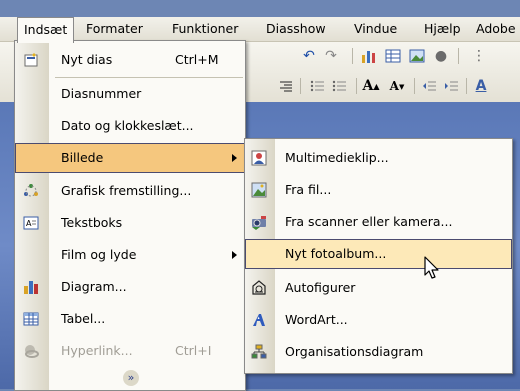  I want to click on font-color-icon: A, so click(481, 86).